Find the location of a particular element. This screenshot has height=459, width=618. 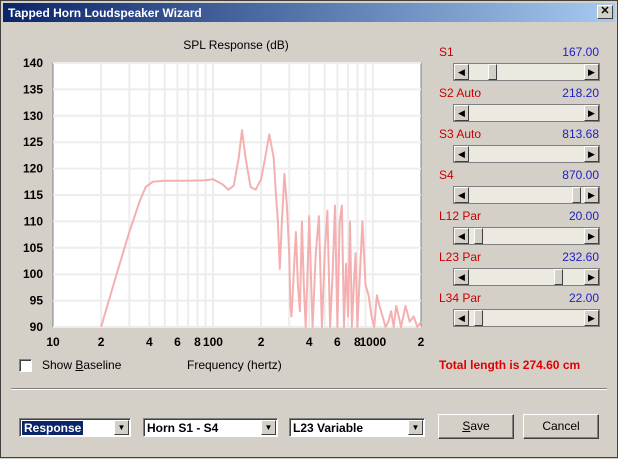

y-tick-label: 105 is located at coordinates (33, 248).